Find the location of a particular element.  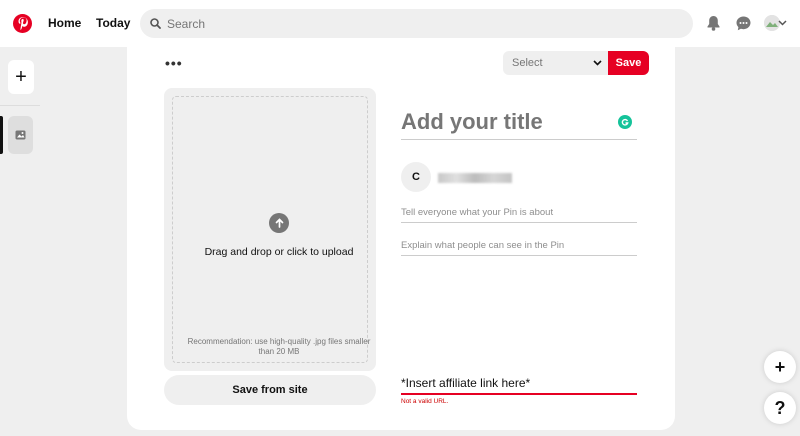

upload-arrow-icon is located at coordinates (279, 223).